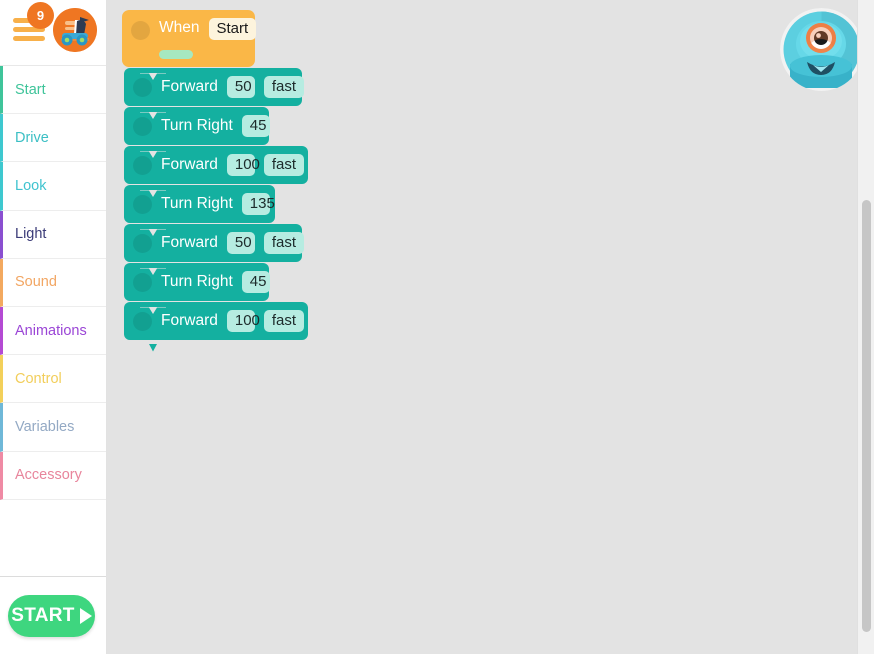 The width and height of the screenshot is (874, 654). I want to click on block-notch-bottom-icon, so click(153, 346).